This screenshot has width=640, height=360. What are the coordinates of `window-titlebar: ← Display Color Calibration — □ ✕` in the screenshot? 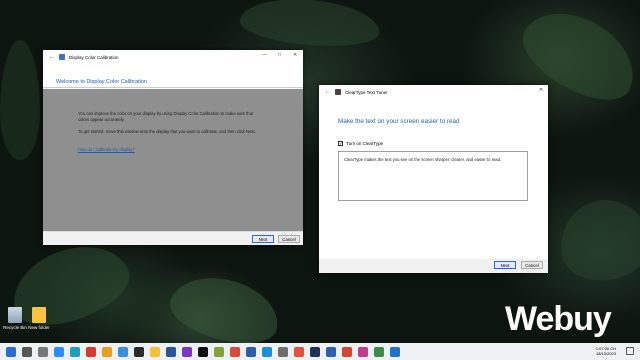 It's located at (173, 57).